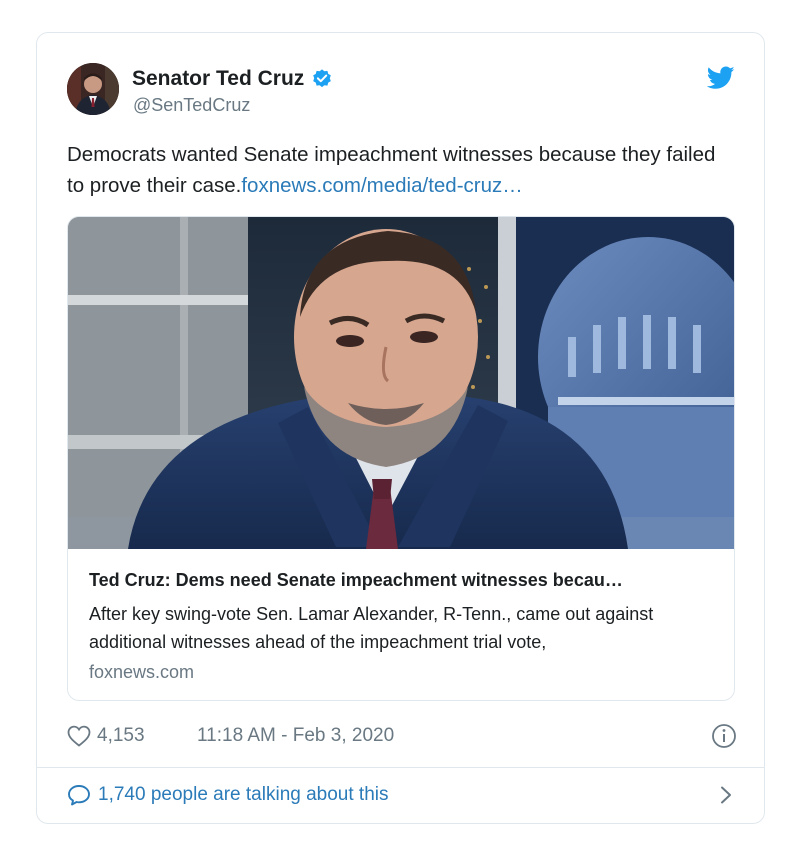 Image resolution: width=800 pixels, height=858 pixels. I want to click on chevron-right-icon, so click(726, 795).